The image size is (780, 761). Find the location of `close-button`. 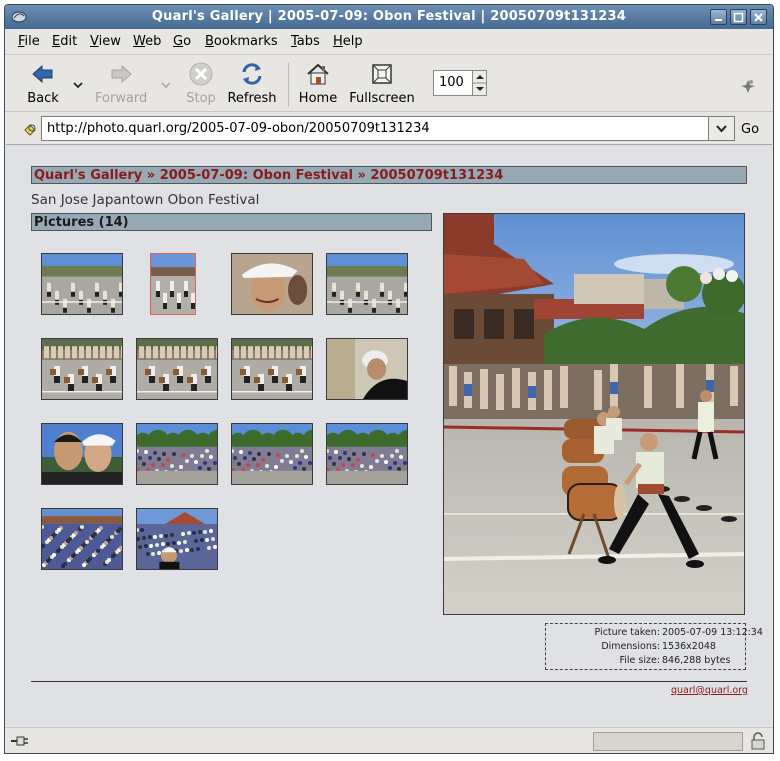

close-button is located at coordinates (758, 17).